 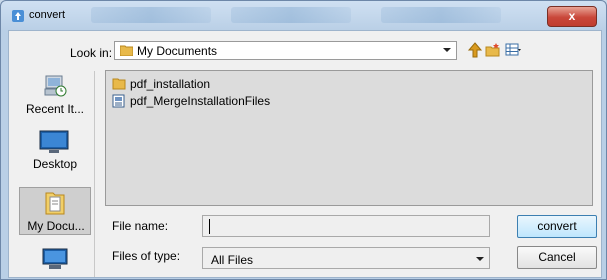 I want to click on computer-icon, so click(x=55, y=258).